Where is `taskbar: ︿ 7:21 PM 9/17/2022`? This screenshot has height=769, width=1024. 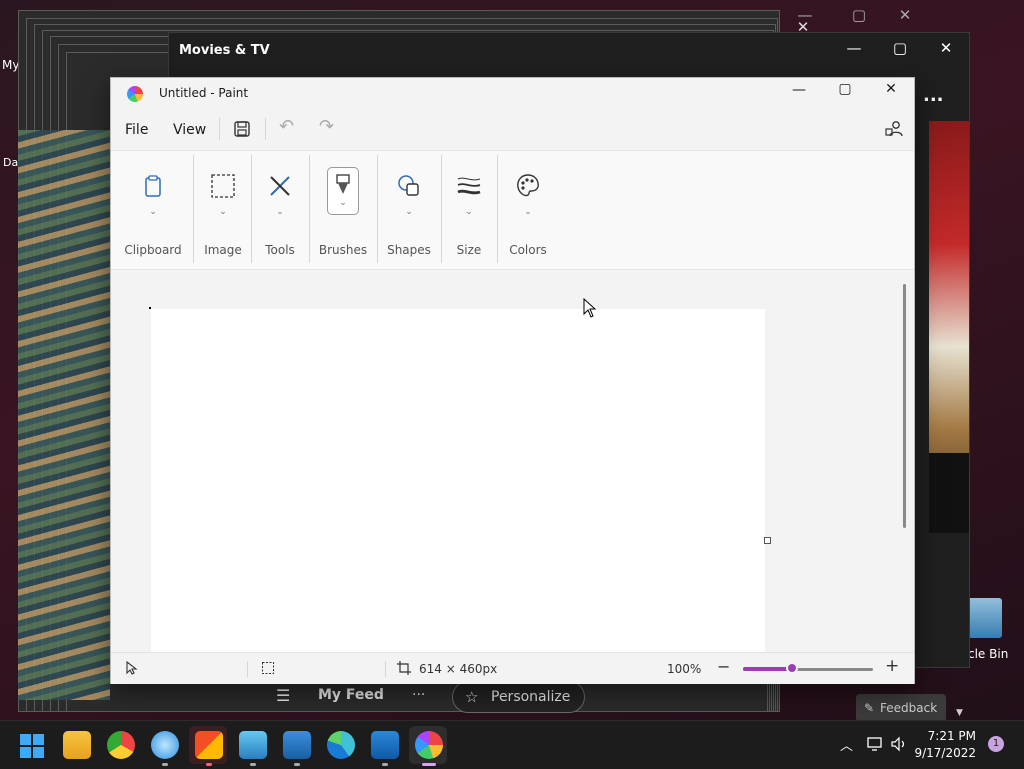 taskbar: ︿ 7:21 PM 9/17/2022 is located at coordinates (512, 744).